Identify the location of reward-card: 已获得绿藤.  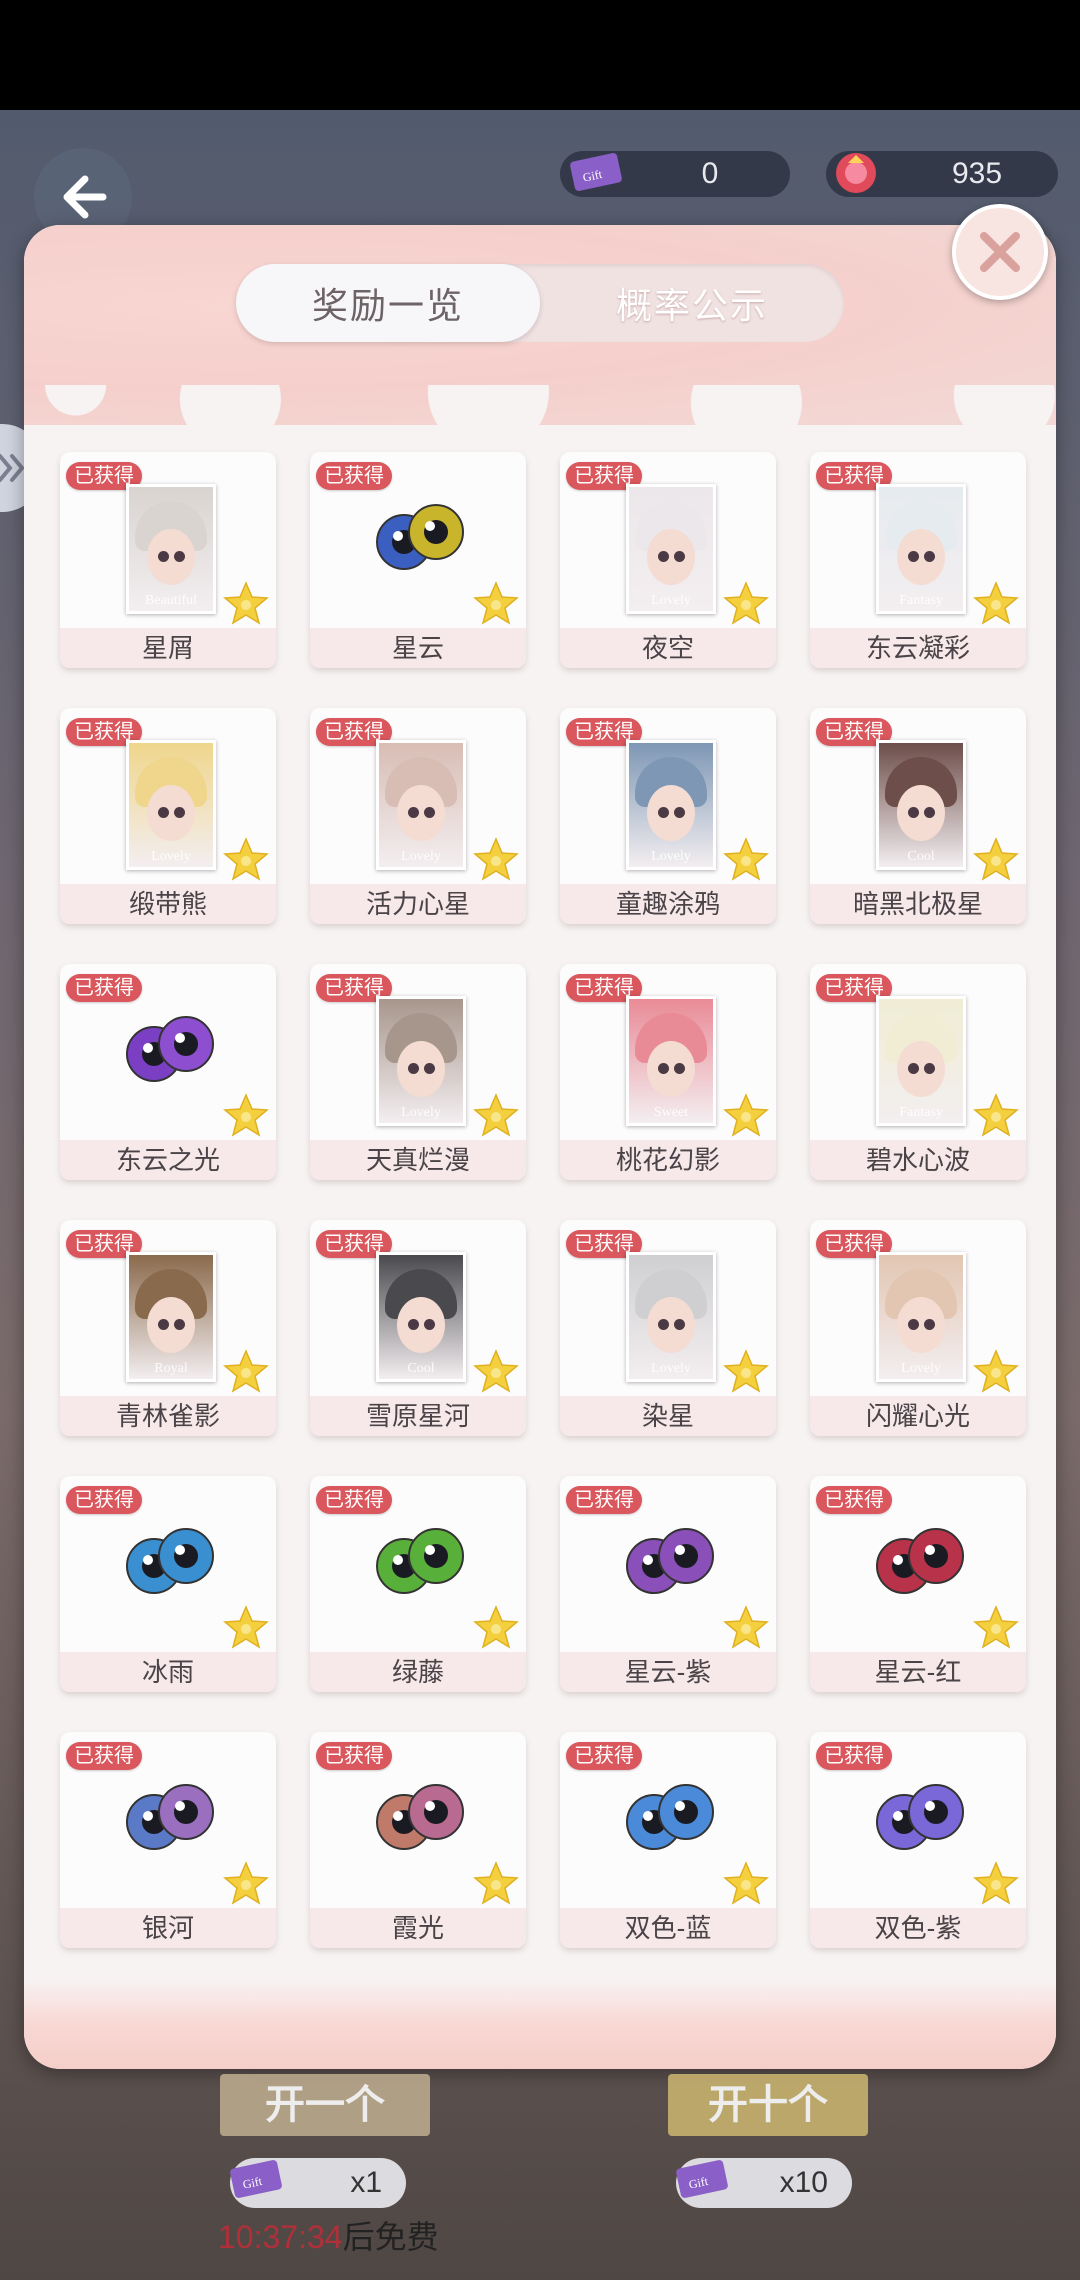
(418, 1584).